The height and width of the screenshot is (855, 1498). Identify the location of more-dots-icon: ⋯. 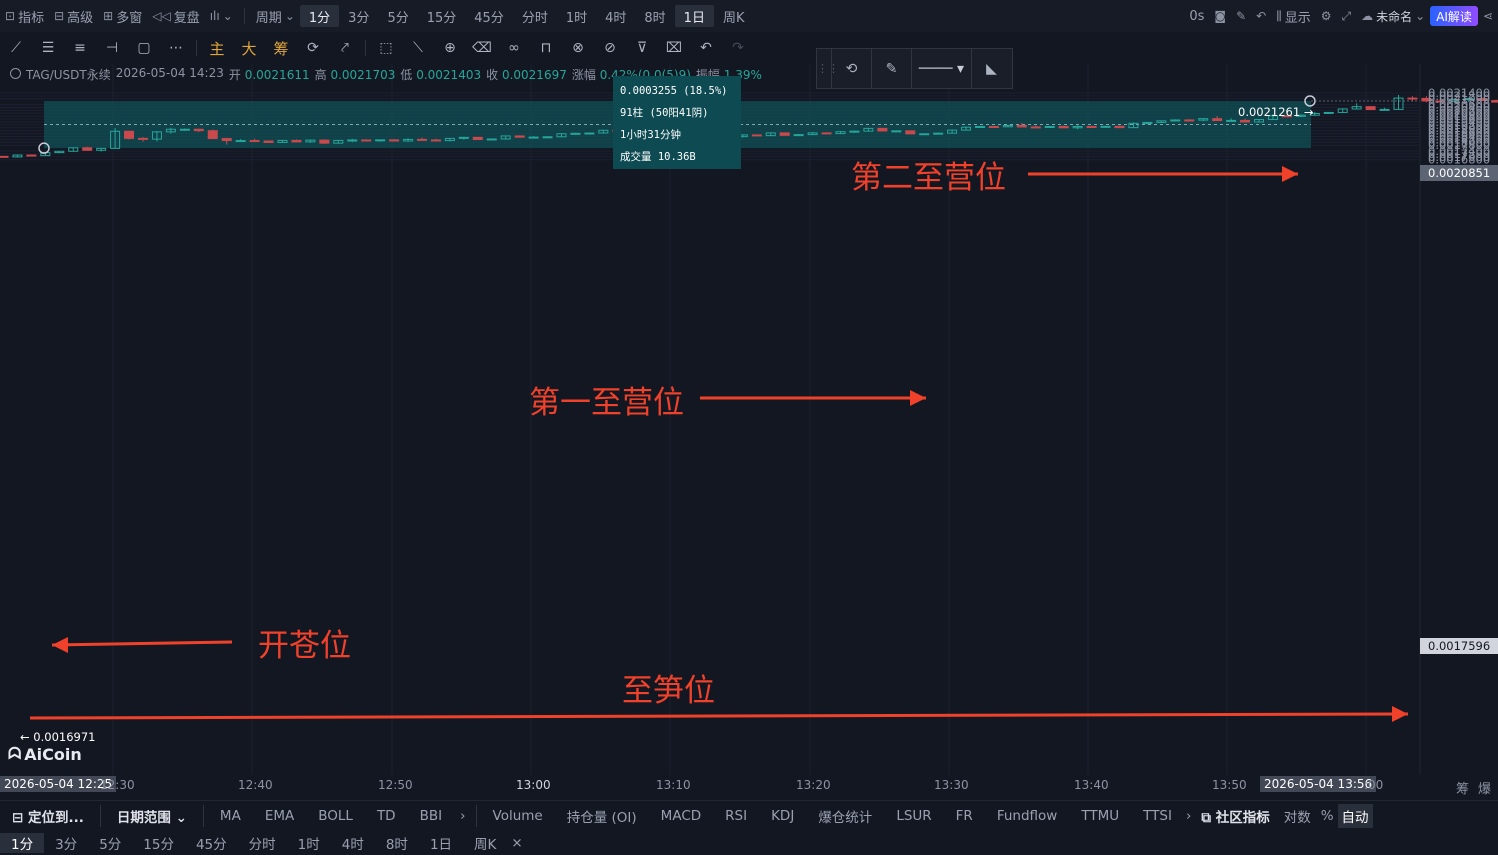
(176, 48).